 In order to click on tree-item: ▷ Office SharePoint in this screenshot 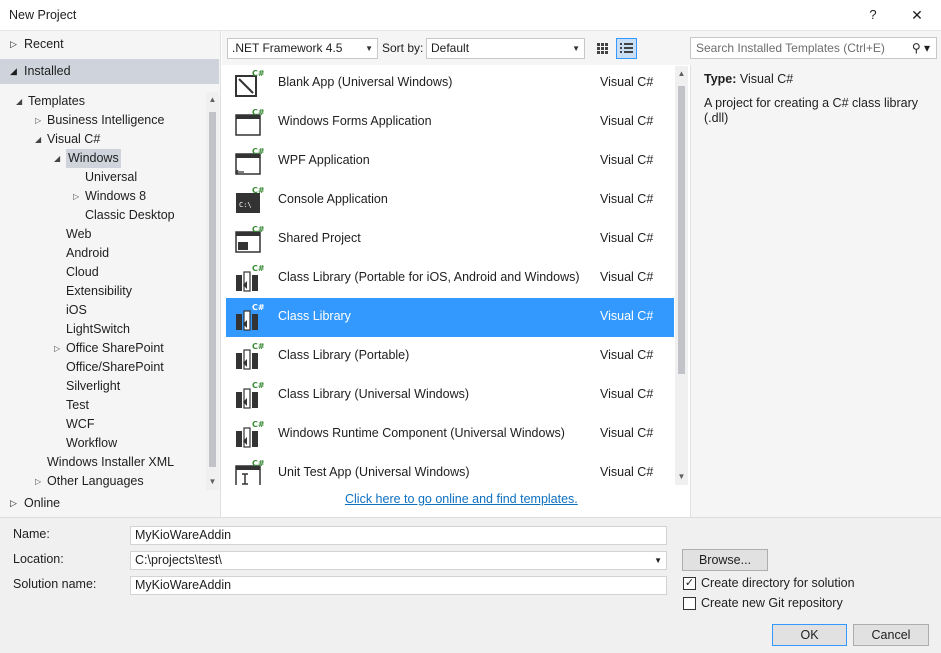, I will do `click(109, 348)`.